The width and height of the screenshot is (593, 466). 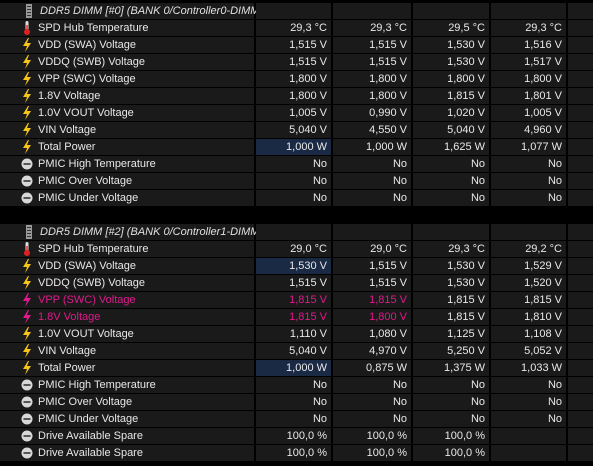 What do you see at coordinates (451, 79) in the screenshot?
I see `max-value: 1,800 V` at bounding box center [451, 79].